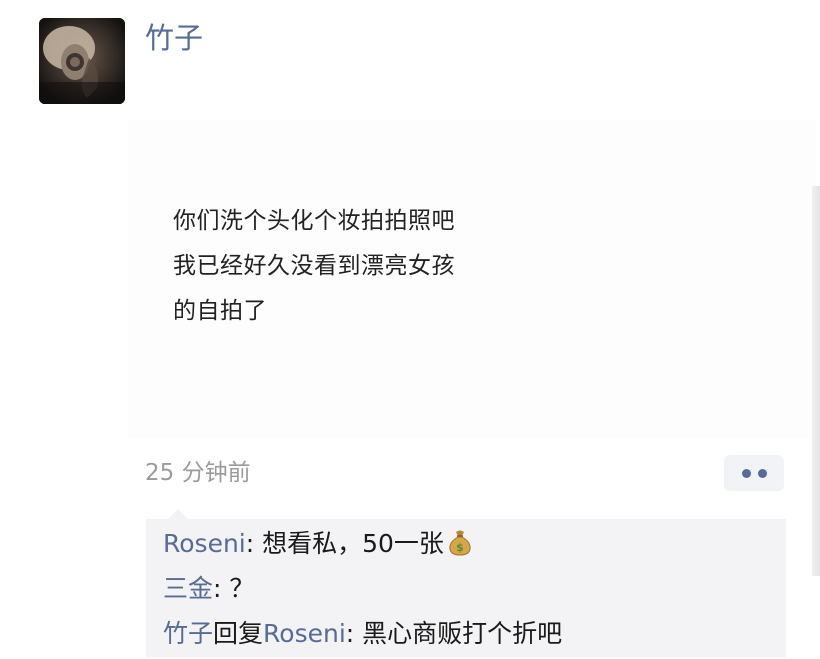 Image resolution: width=820 pixels, height=659 pixels. Describe the element at coordinates (242, 588) in the screenshot. I see `comment-text: ？` at that location.